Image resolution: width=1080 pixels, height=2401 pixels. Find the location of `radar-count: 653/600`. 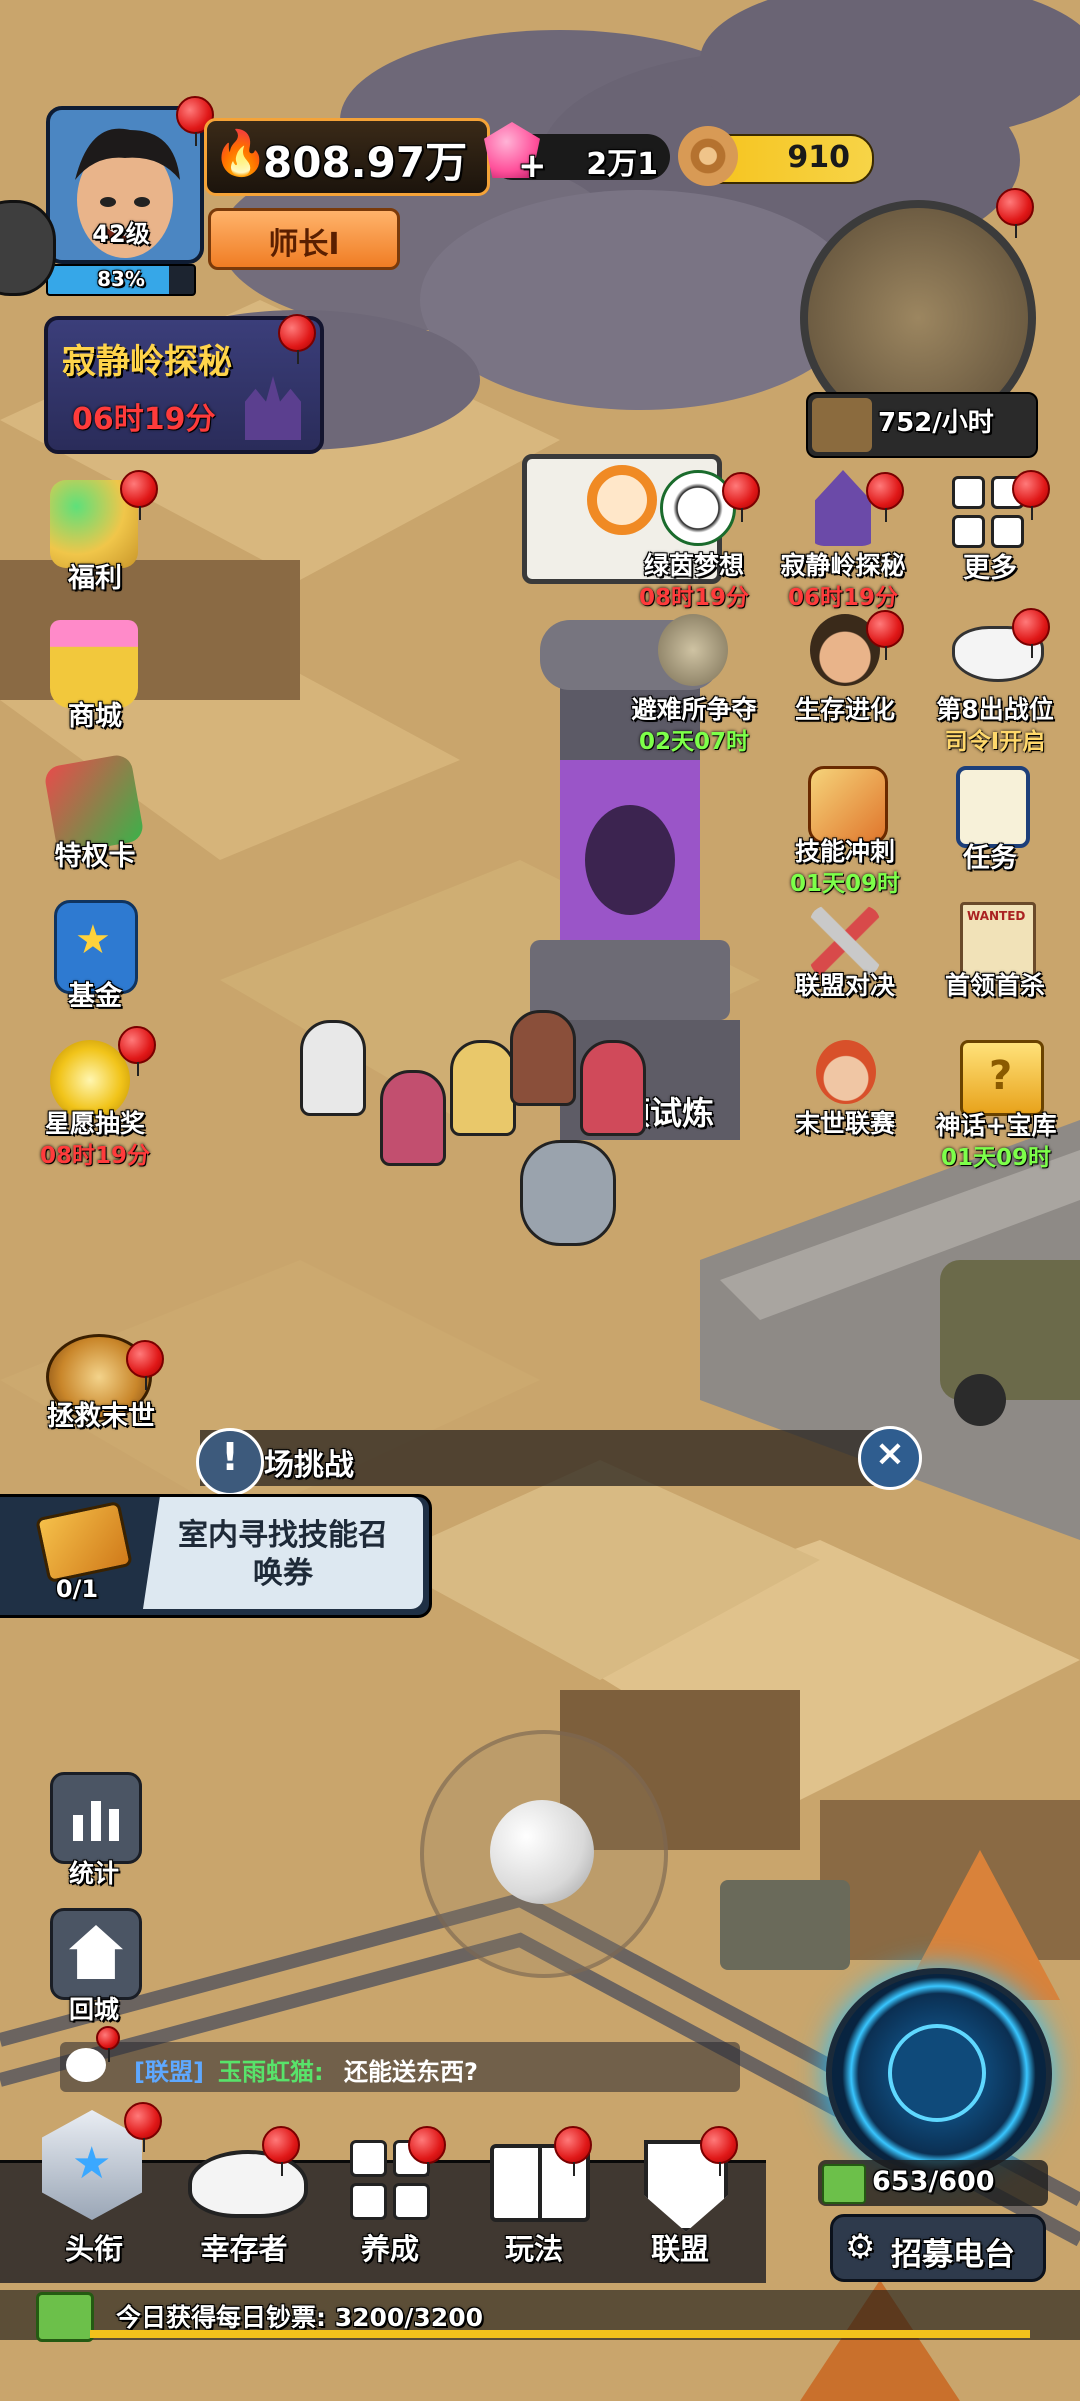

radar-count: 653/600 is located at coordinates (933, 2181).